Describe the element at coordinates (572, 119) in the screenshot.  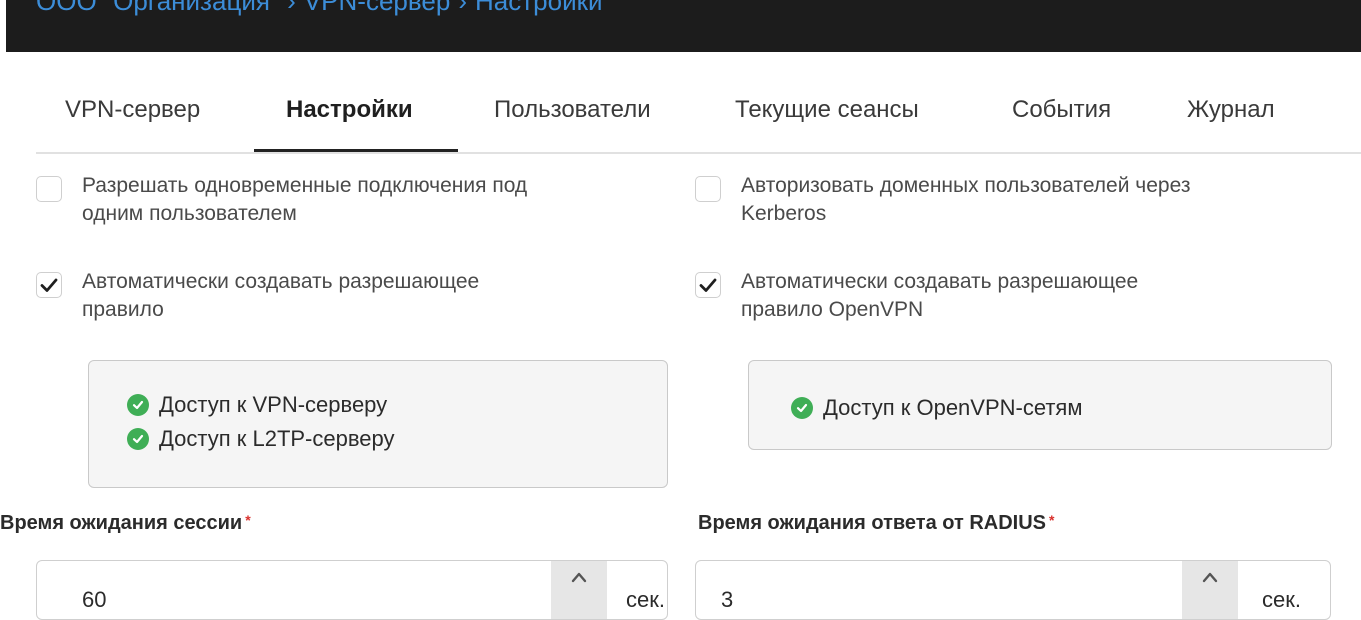
I see `tab-users: Пользователи` at that location.